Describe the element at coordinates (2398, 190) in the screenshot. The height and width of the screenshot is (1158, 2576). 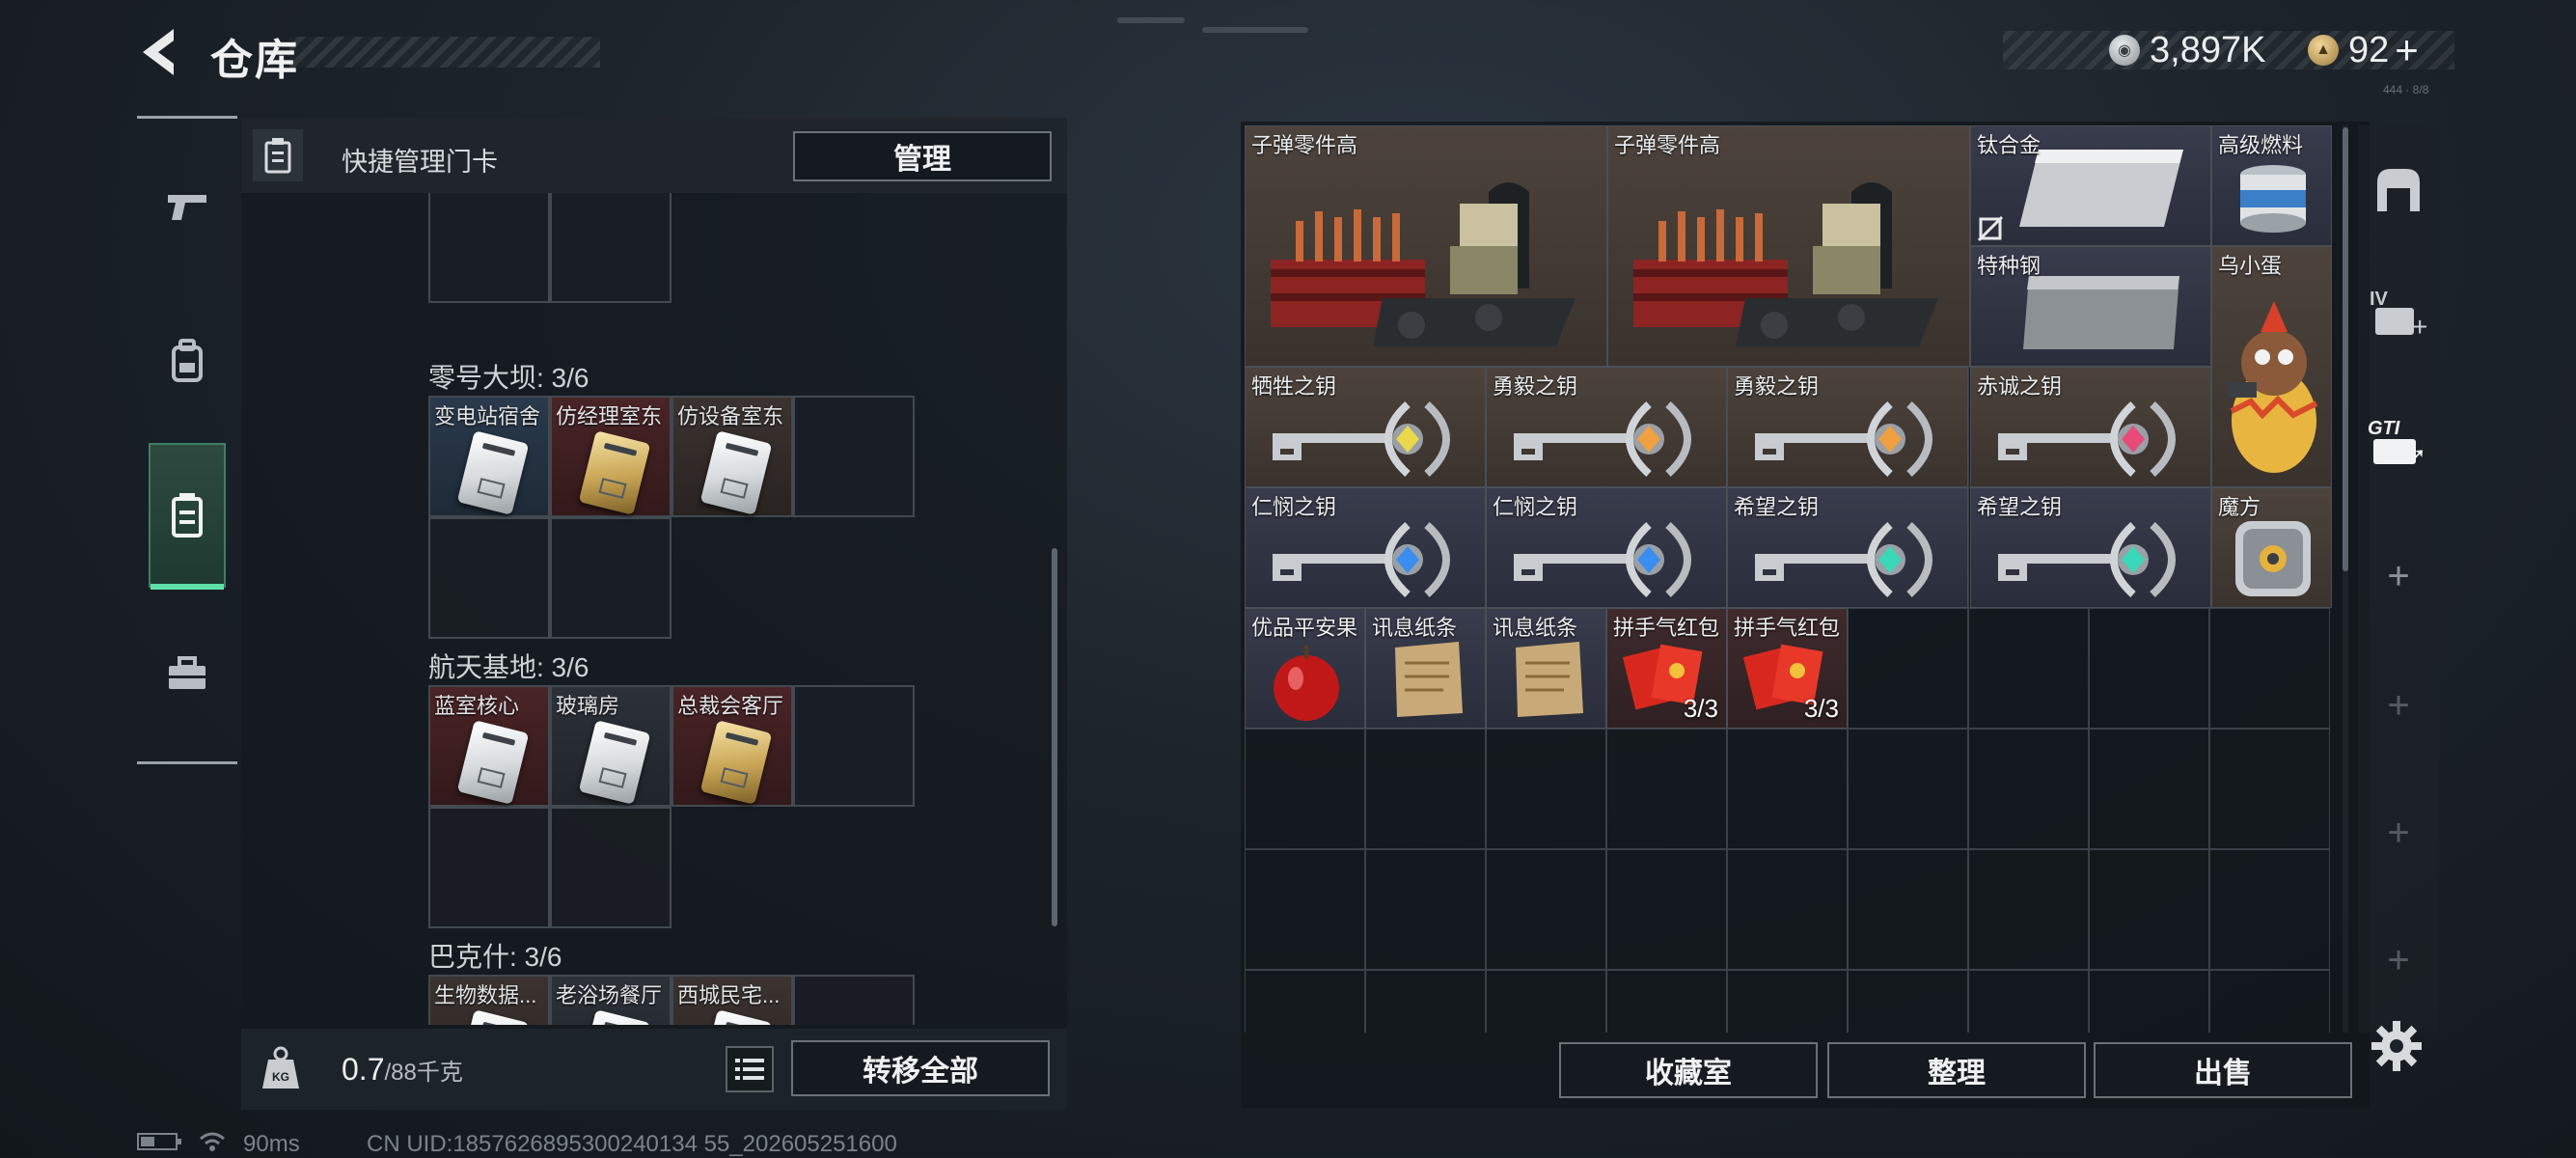
I see `safe-box-tab` at that location.